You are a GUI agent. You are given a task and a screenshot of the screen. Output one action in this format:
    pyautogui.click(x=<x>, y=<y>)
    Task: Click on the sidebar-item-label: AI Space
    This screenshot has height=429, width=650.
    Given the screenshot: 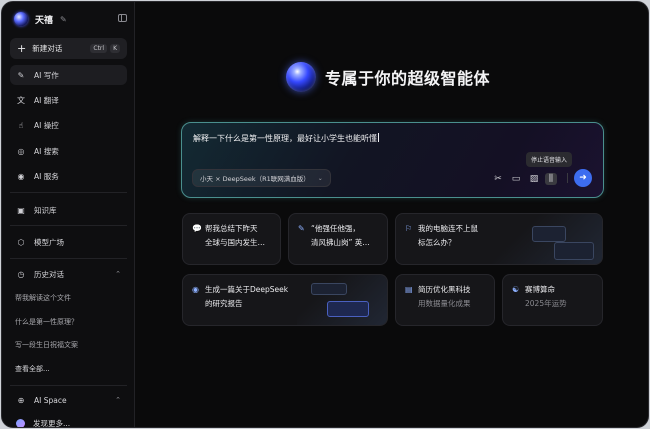 What is the action you would take?
    pyautogui.click(x=50, y=400)
    